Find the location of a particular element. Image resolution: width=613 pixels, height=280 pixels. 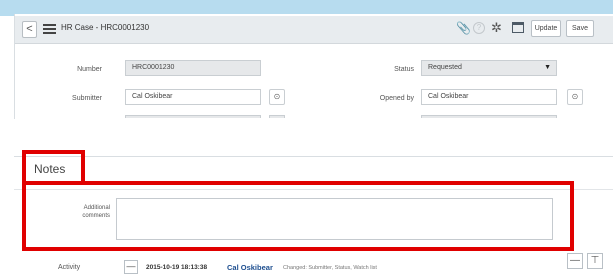

additional-comments-label: Additional comments is located at coordinates (96, 212).